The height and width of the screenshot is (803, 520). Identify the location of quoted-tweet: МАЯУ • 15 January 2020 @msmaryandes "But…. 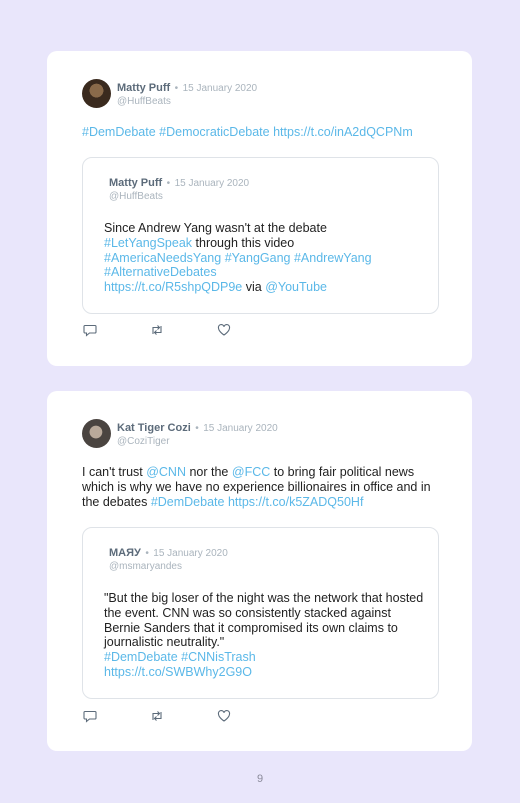
(260, 613).